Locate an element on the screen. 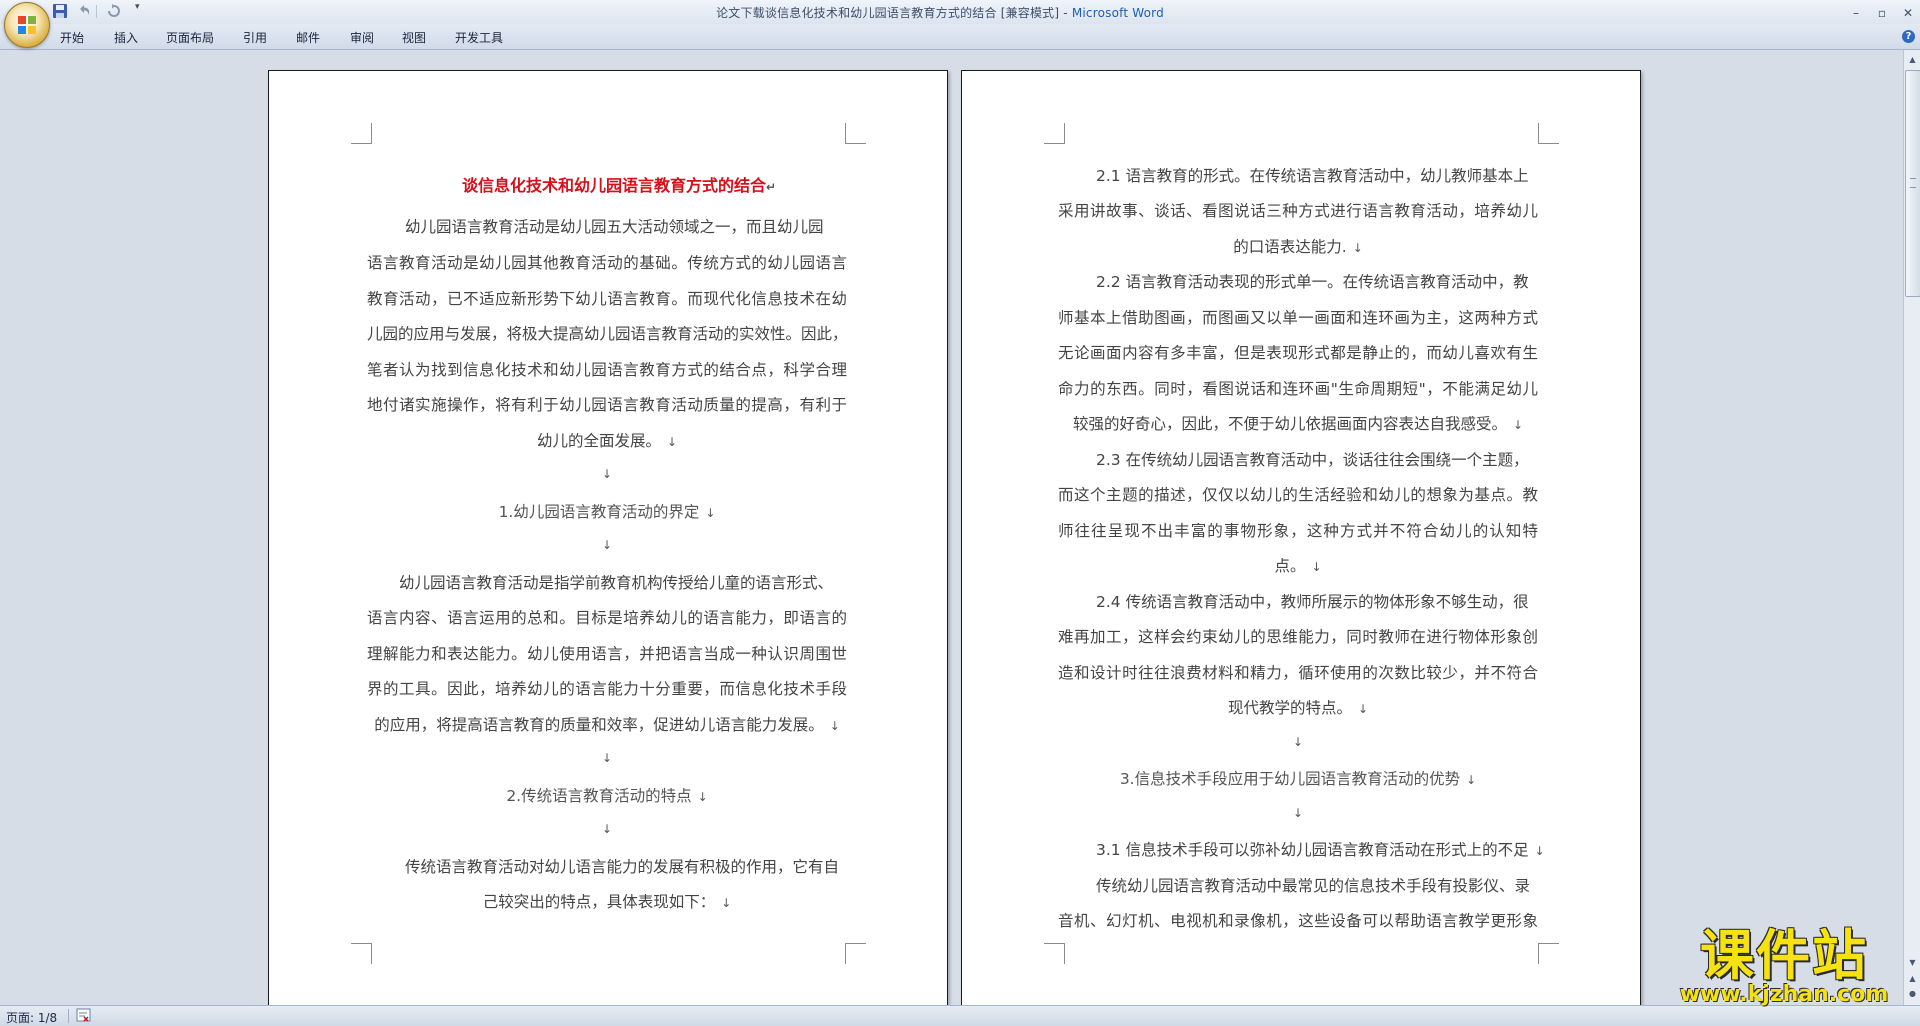 This screenshot has width=1920, height=1026. status-separator is located at coordinates (68, 1016).